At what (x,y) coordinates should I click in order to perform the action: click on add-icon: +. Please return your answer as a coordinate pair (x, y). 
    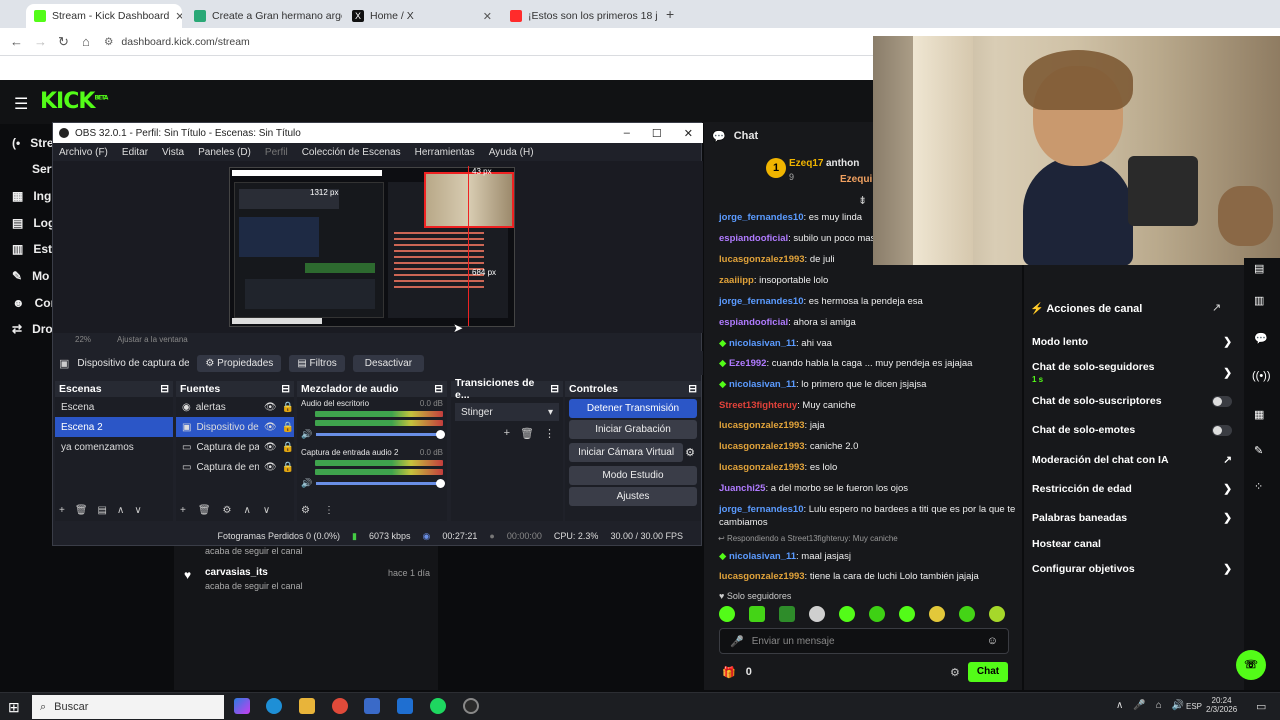
    Looking at the image, I should click on (183, 510).